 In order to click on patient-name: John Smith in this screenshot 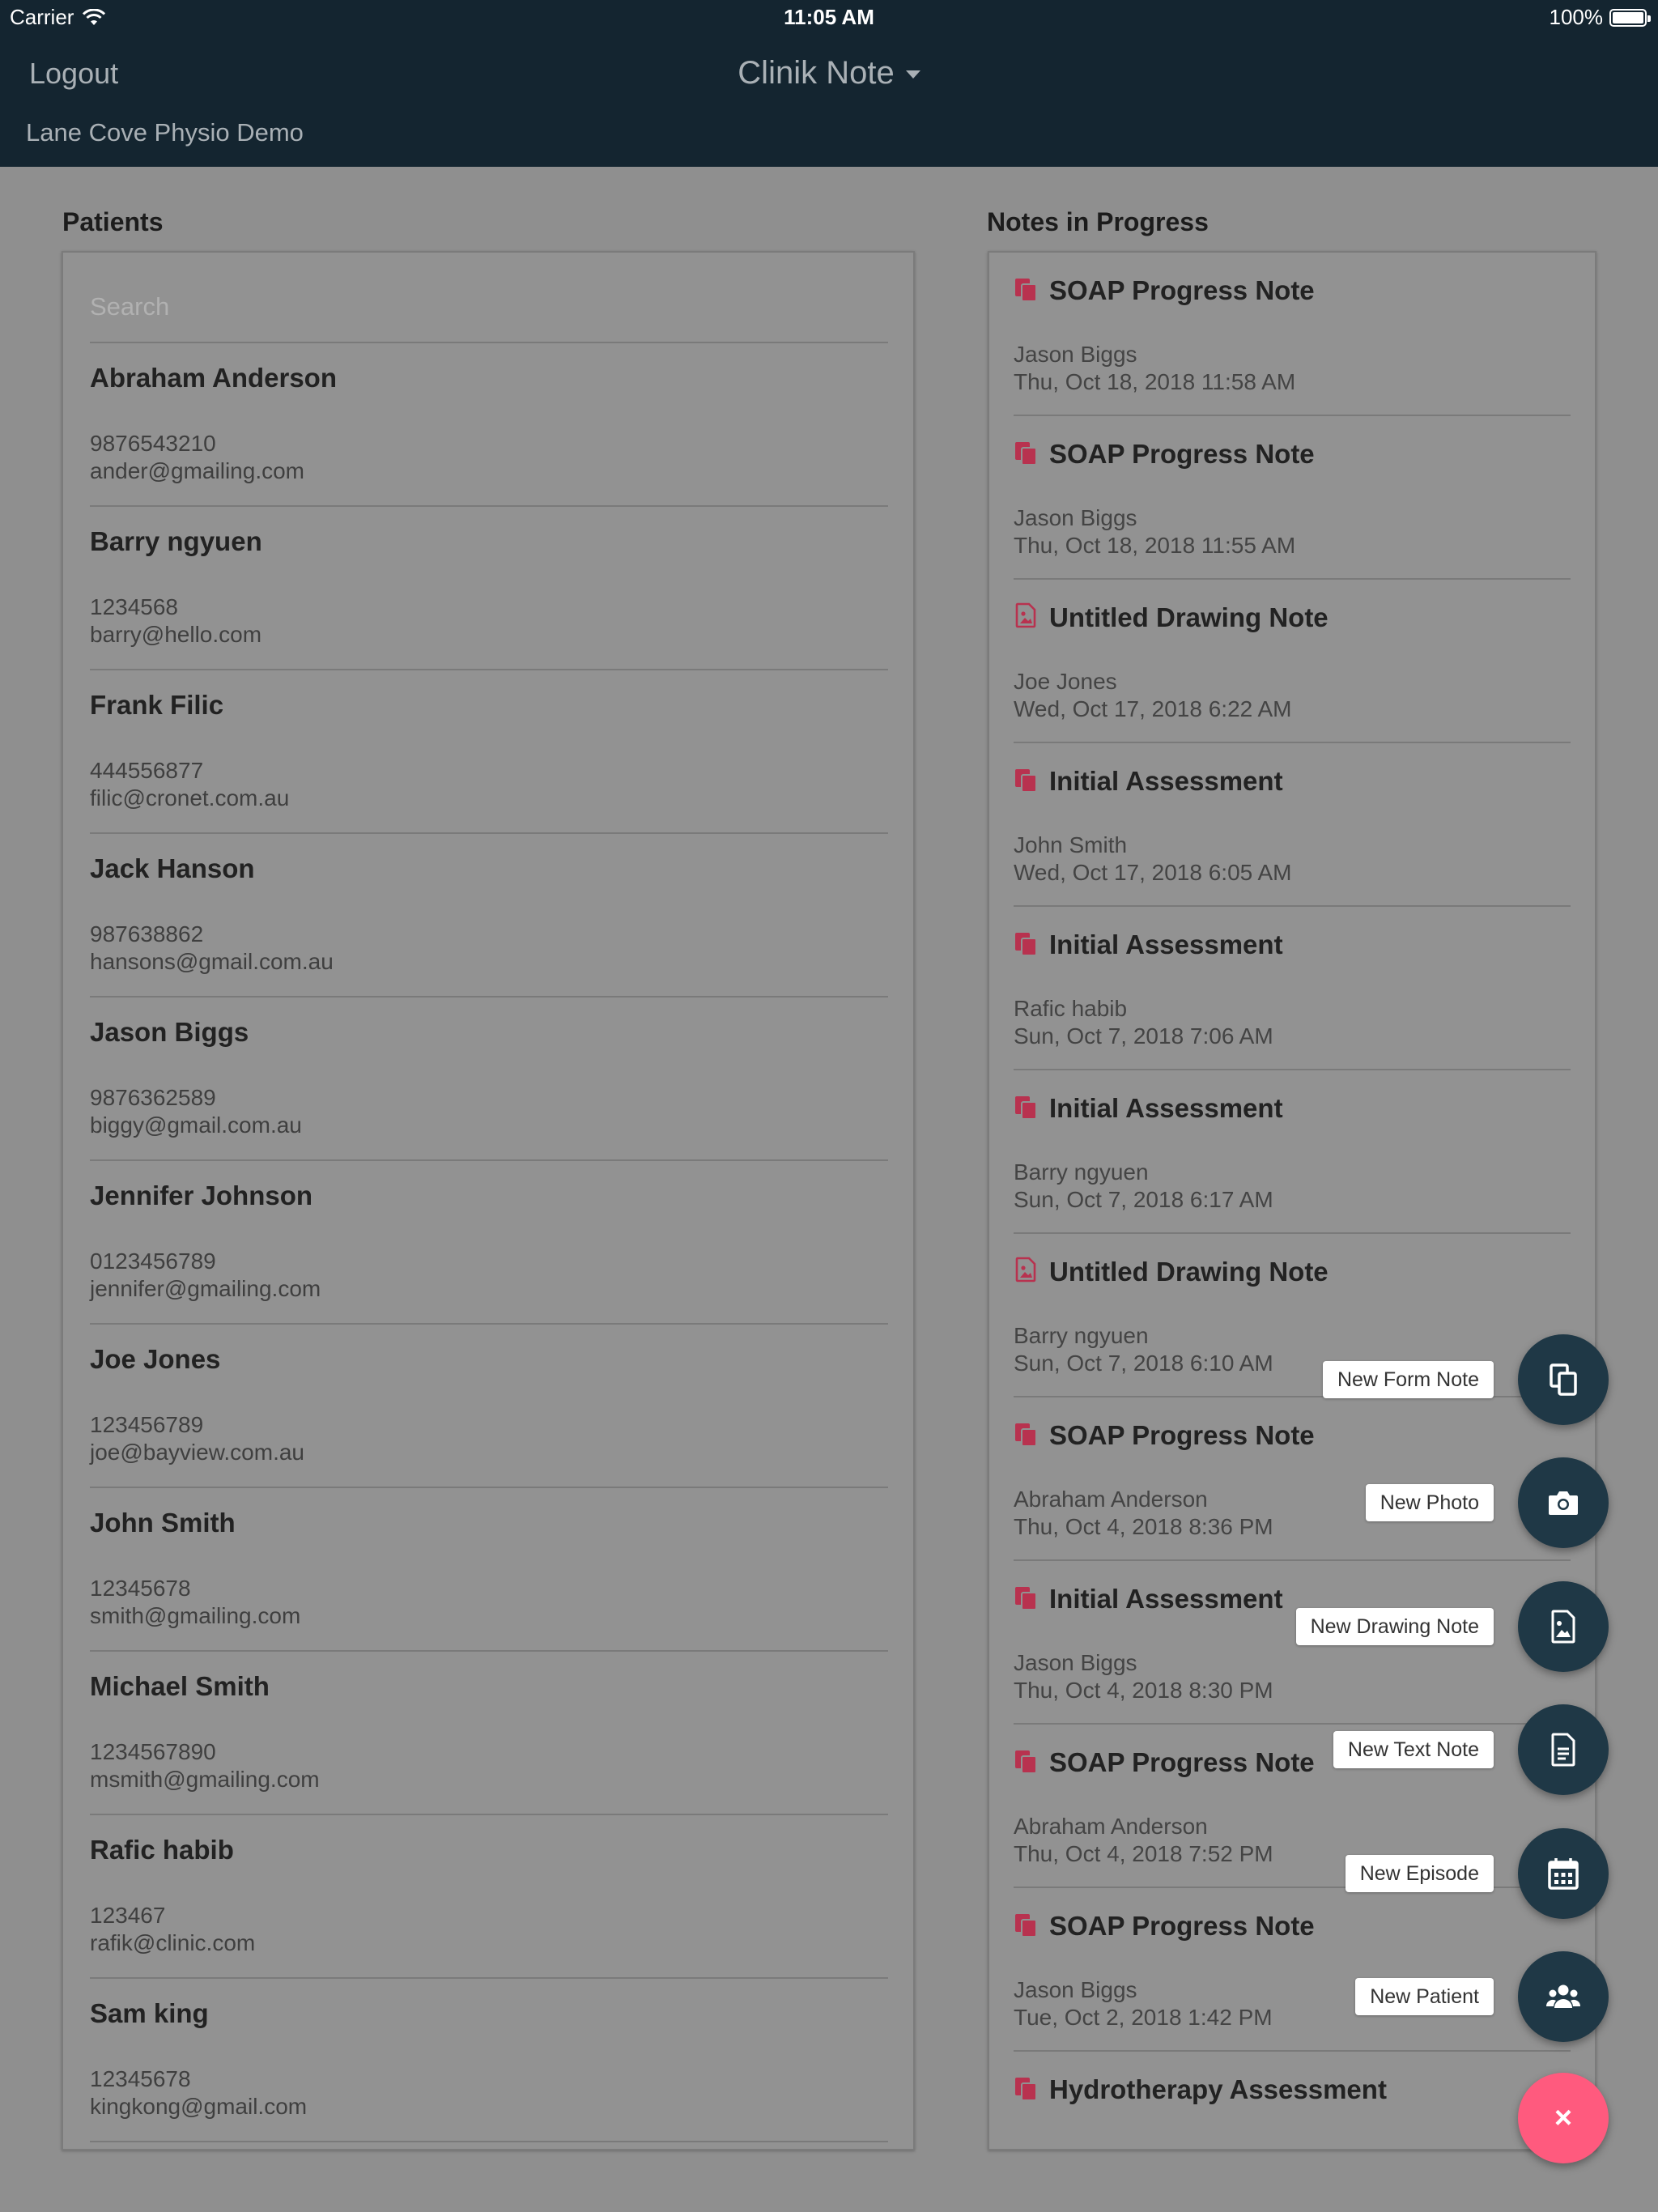, I will do `click(163, 1523)`.